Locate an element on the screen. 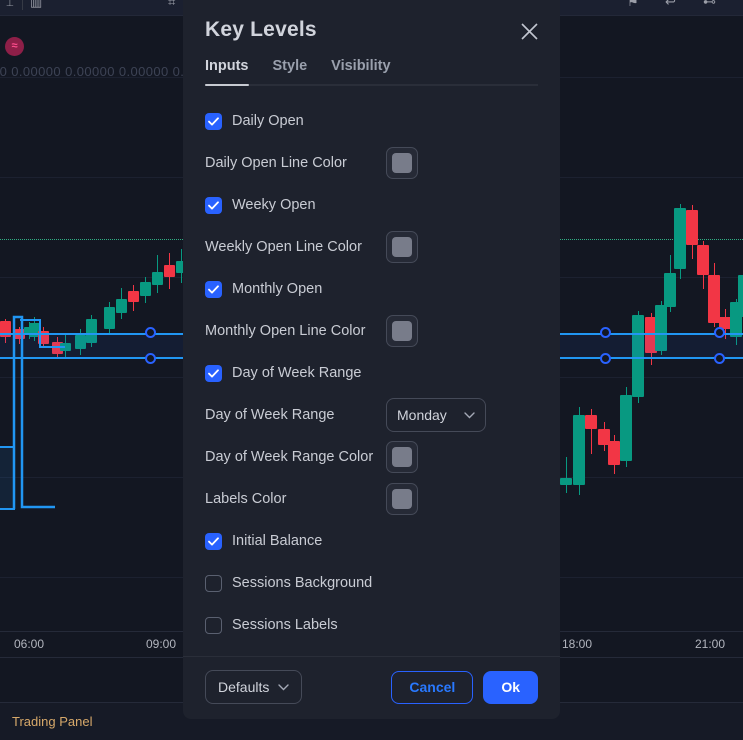 The width and height of the screenshot is (743, 740). row-sessions-background: Sessions Background is located at coordinates (371, 583).